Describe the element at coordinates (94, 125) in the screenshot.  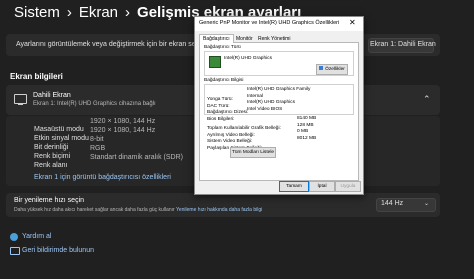
I see `info-row: Masaüstü modu 1920 × 1080, 144 Hz` at that location.